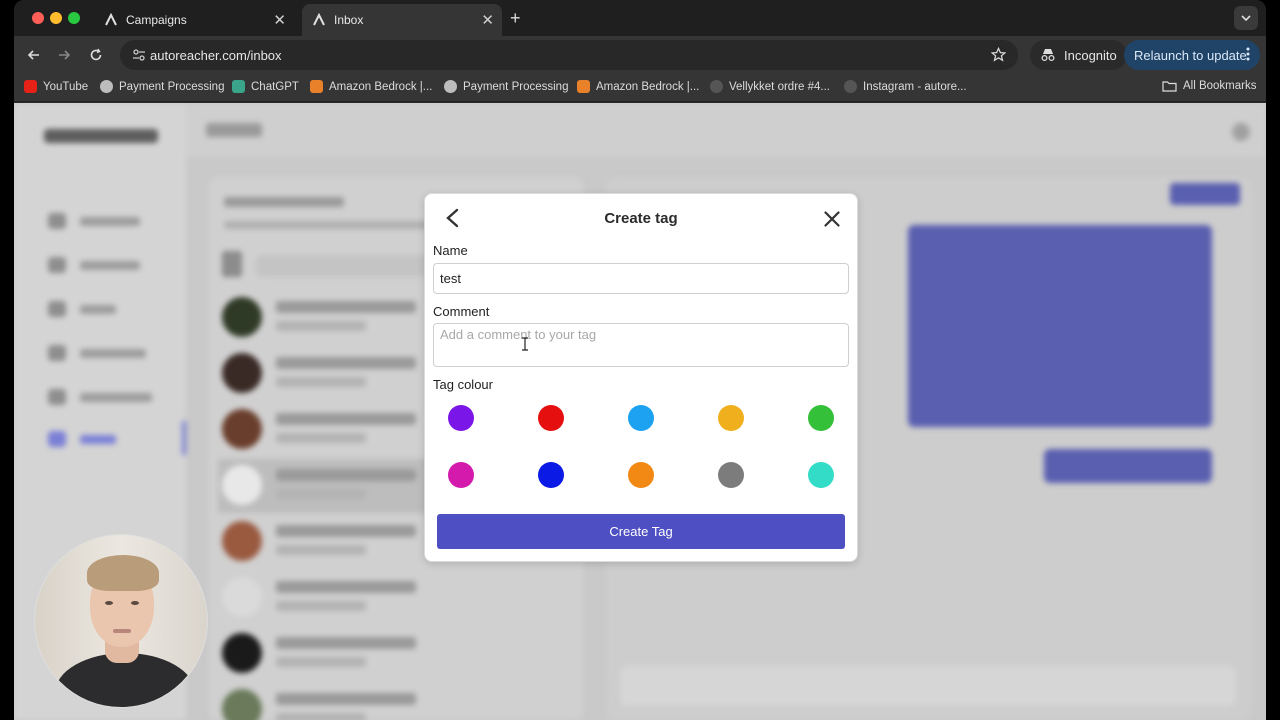 The width and height of the screenshot is (1280, 720). I want to click on colour-swatch-gray, so click(731, 475).